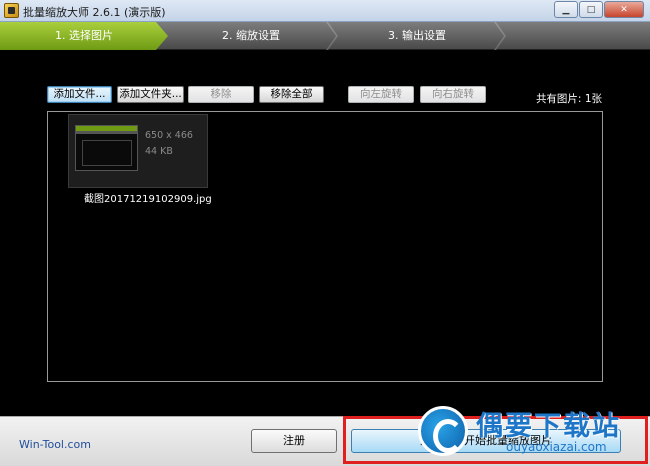 This screenshot has width=650, height=466. What do you see at coordinates (148, 199) in the screenshot?
I see `image-filename: 截图20171219102909.jpg` at bounding box center [148, 199].